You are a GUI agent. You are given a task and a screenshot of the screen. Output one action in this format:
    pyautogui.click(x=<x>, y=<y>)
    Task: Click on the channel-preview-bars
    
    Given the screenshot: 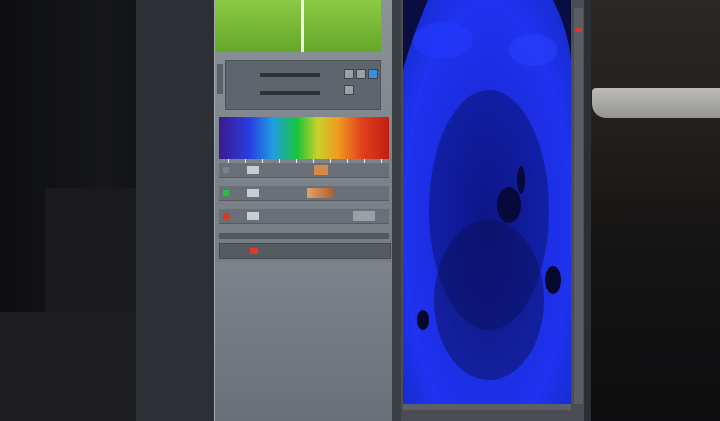 What is the action you would take?
    pyautogui.click(x=300, y=26)
    